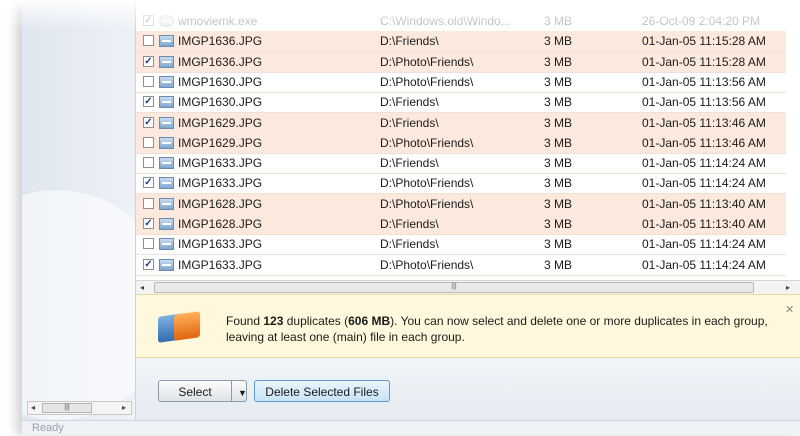 This screenshot has height=436, width=800. Describe the element at coordinates (67, 408) in the screenshot. I see `sidebar-scroll-thumb: |||` at that location.